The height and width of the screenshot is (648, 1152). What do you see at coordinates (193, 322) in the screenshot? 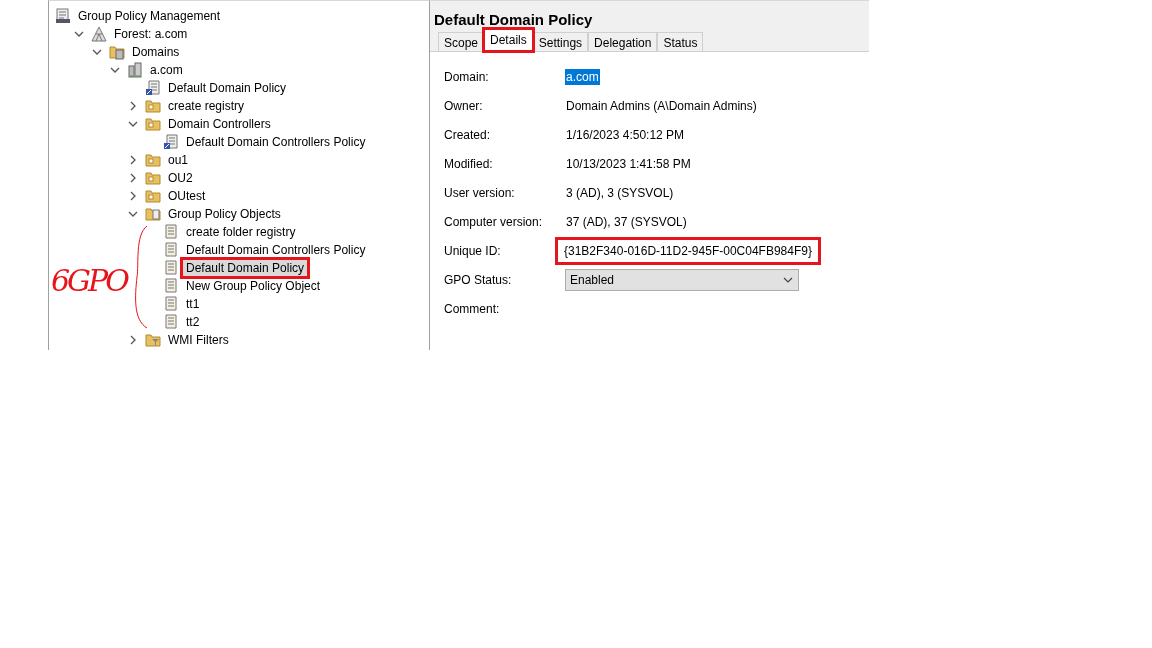
I see `tree-item: tt2` at bounding box center [193, 322].